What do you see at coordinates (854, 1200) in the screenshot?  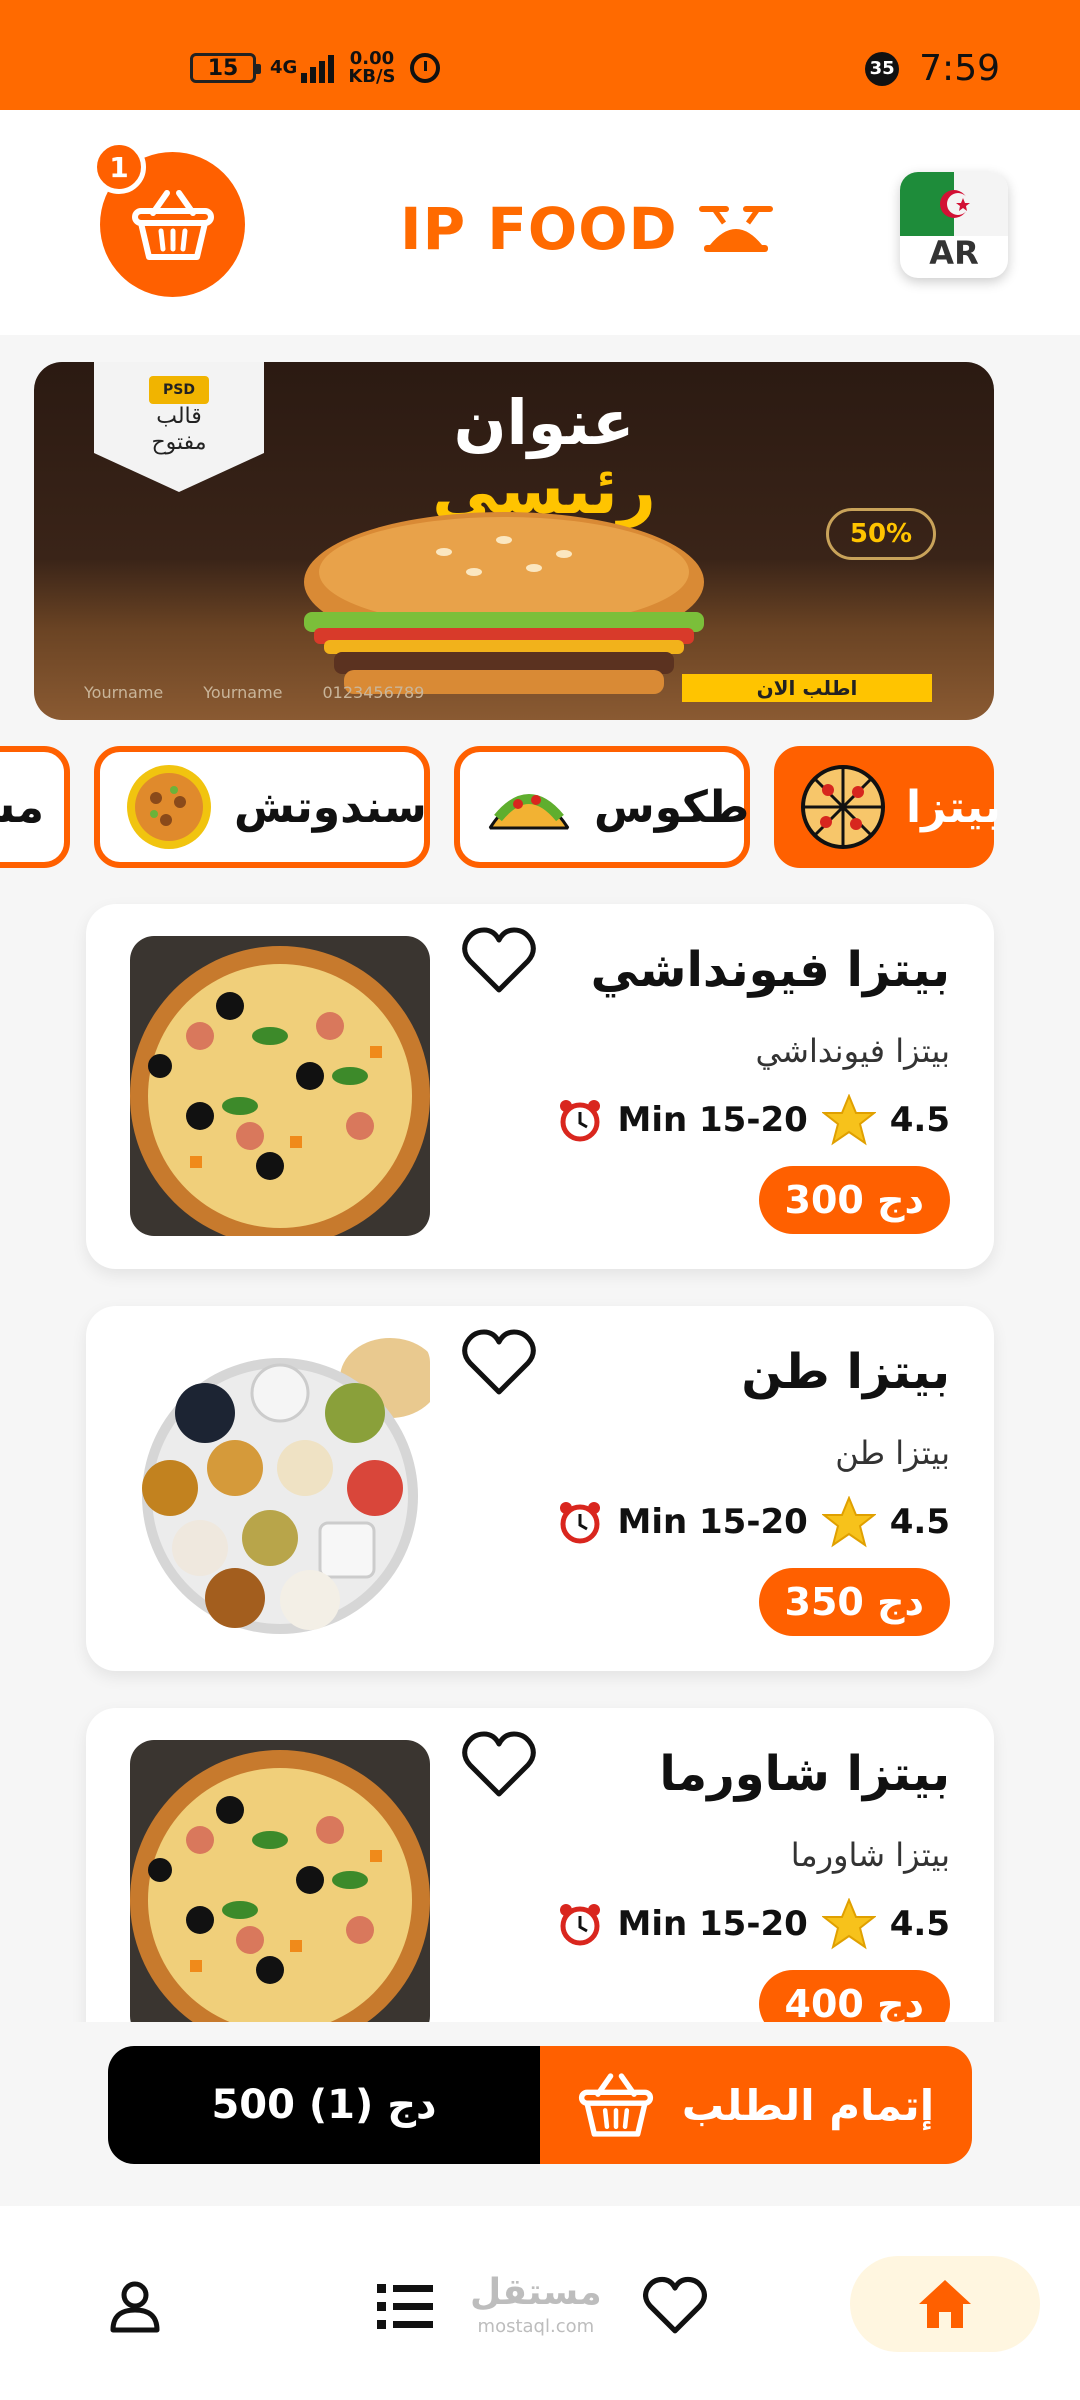 I see `price-badge: 300 دج` at bounding box center [854, 1200].